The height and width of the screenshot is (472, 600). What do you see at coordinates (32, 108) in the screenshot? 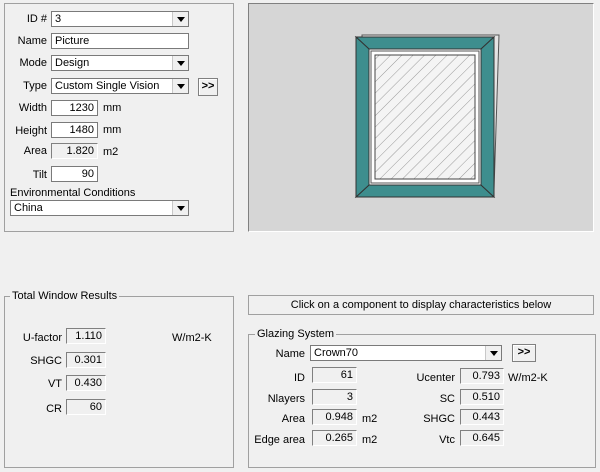
I see `width-label: Width` at bounding box center [32, 108].